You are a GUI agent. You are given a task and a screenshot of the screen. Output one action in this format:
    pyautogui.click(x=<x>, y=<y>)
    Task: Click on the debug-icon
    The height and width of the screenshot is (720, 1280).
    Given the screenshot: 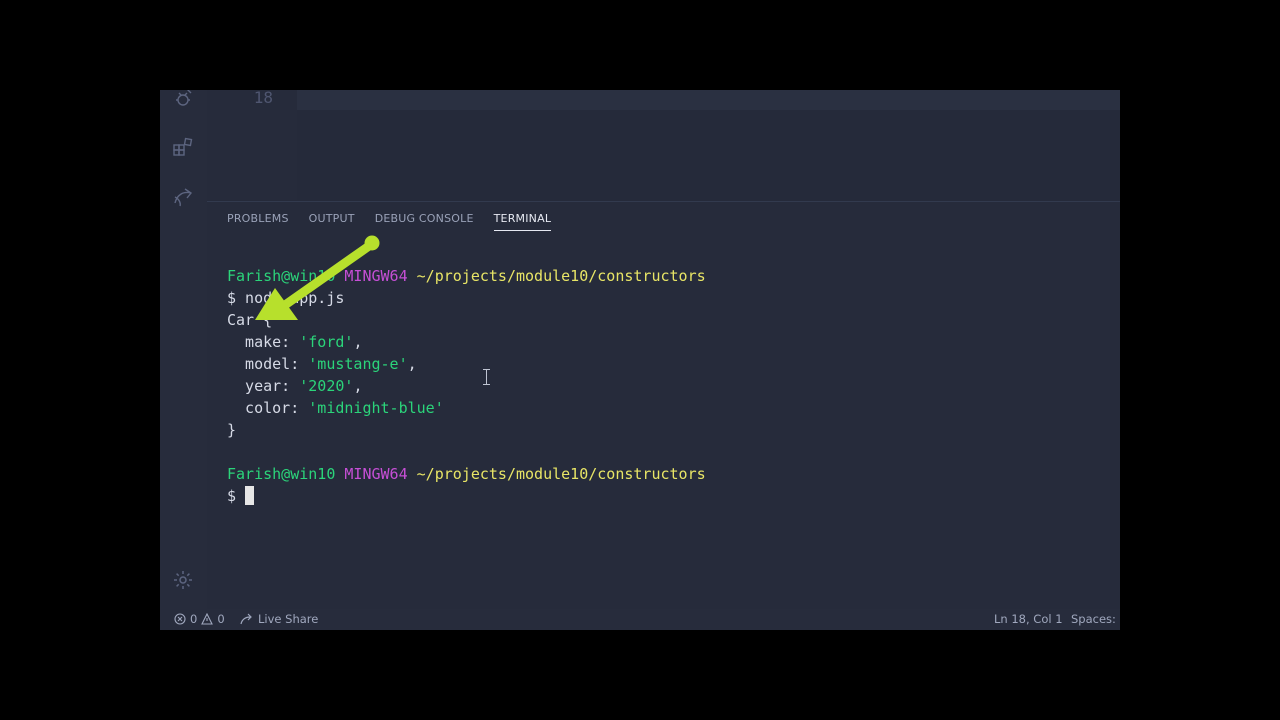 What is the action you would take?
    pyautogui.click(x=183, y=101)
    